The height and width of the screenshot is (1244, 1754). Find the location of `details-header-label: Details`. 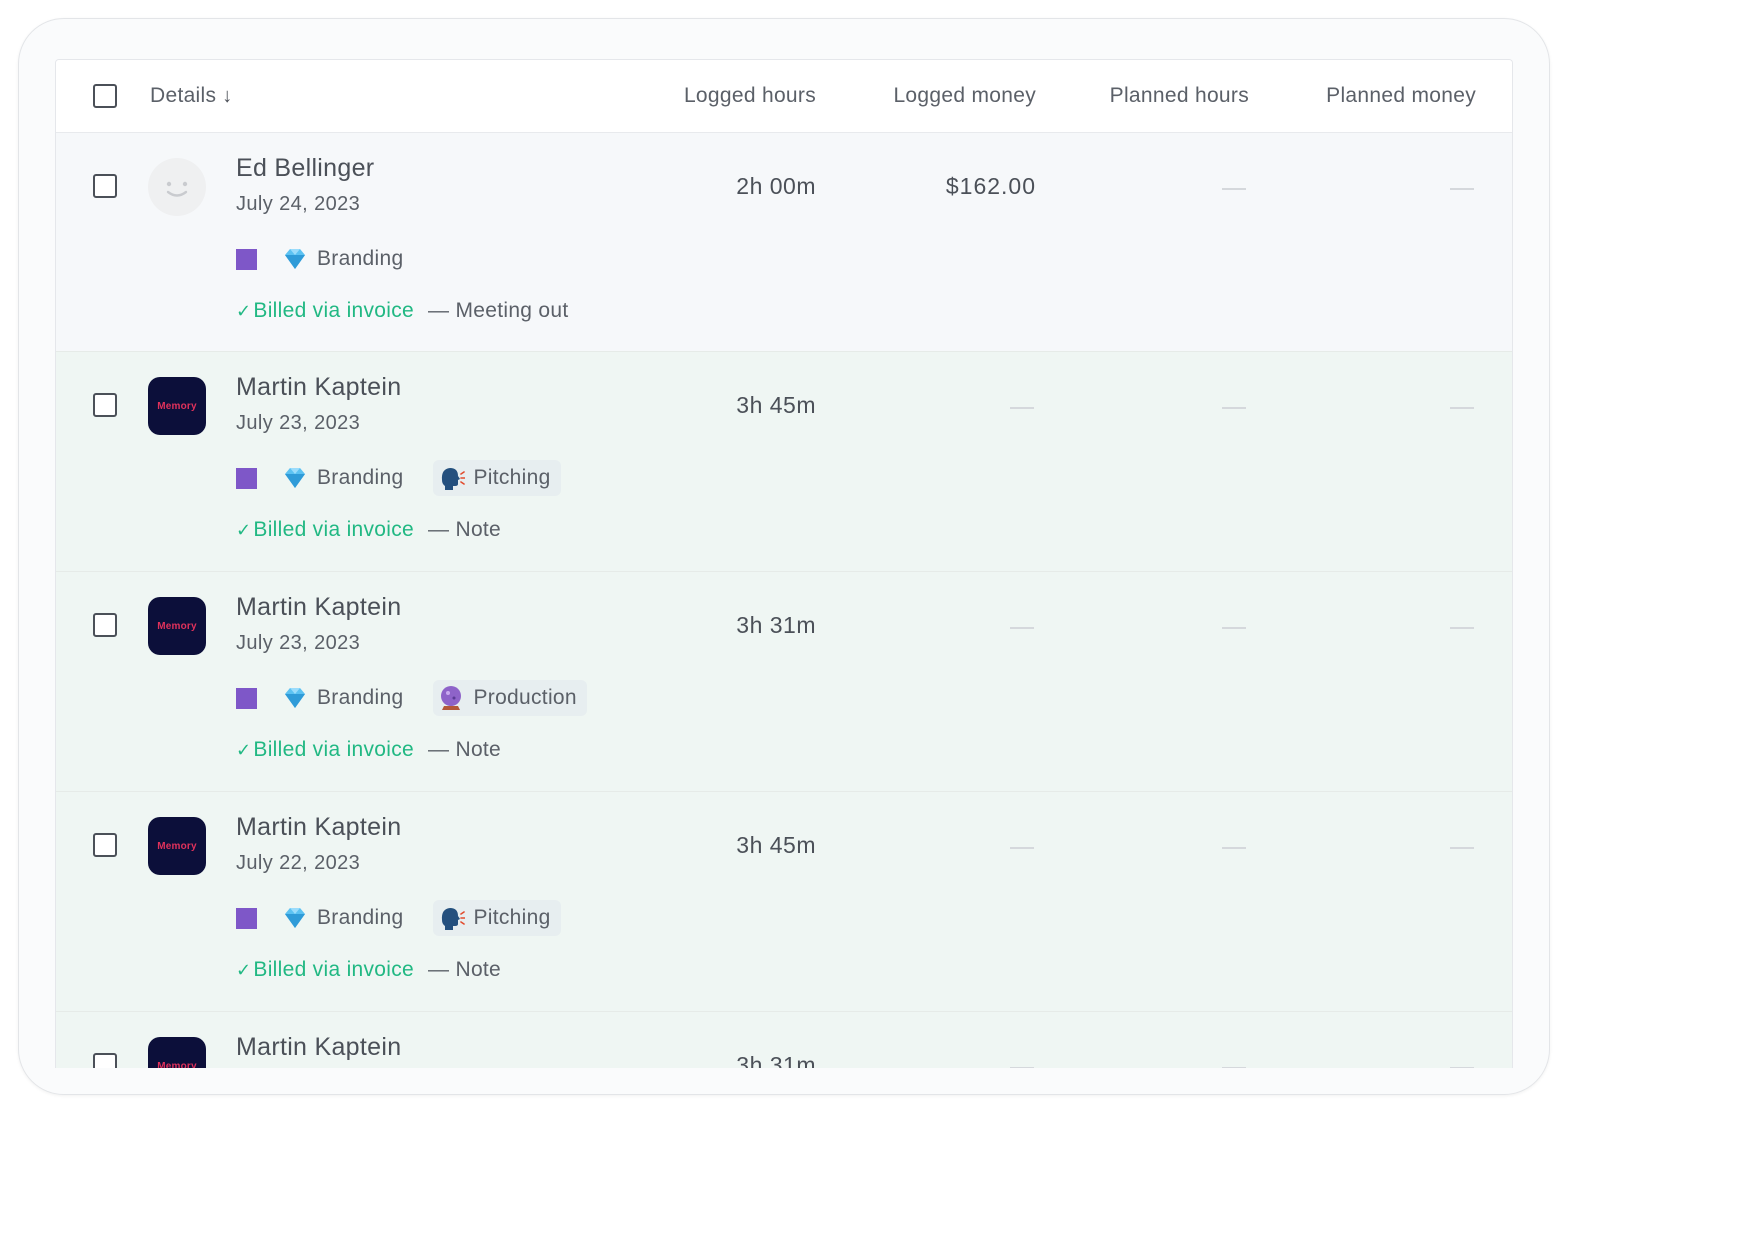

details-header-label: Details is located at coordinates (183, 95).